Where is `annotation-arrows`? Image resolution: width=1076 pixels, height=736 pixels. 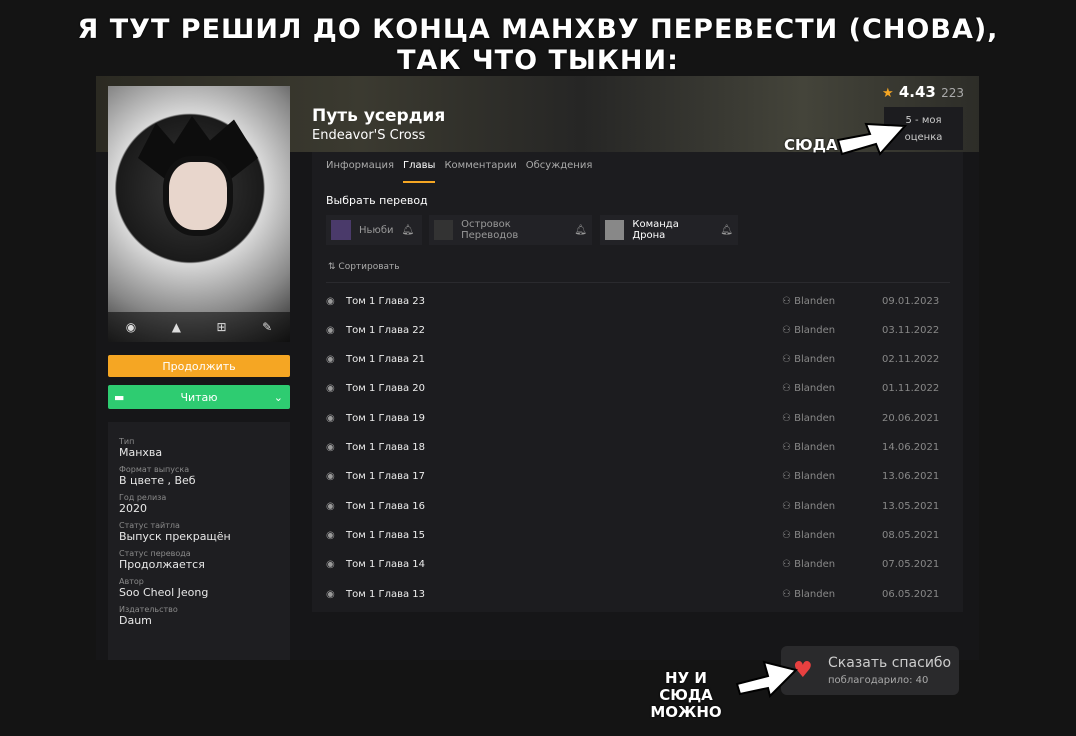 annotation-arrows is located at coordinates (821, 410).